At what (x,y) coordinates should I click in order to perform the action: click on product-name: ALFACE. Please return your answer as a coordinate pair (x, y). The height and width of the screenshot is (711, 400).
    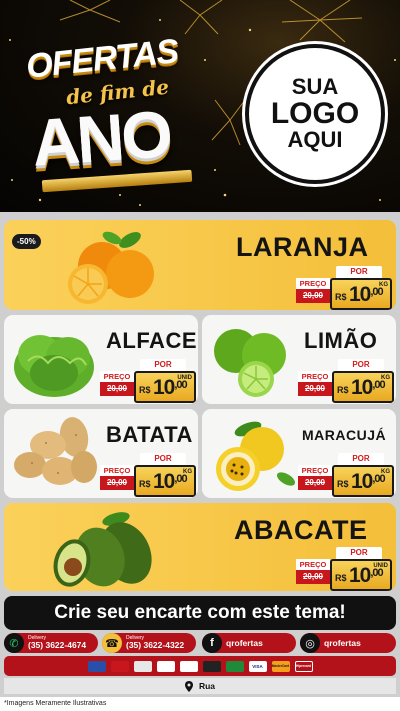
    Looking at the image, I should click on (151, 340).